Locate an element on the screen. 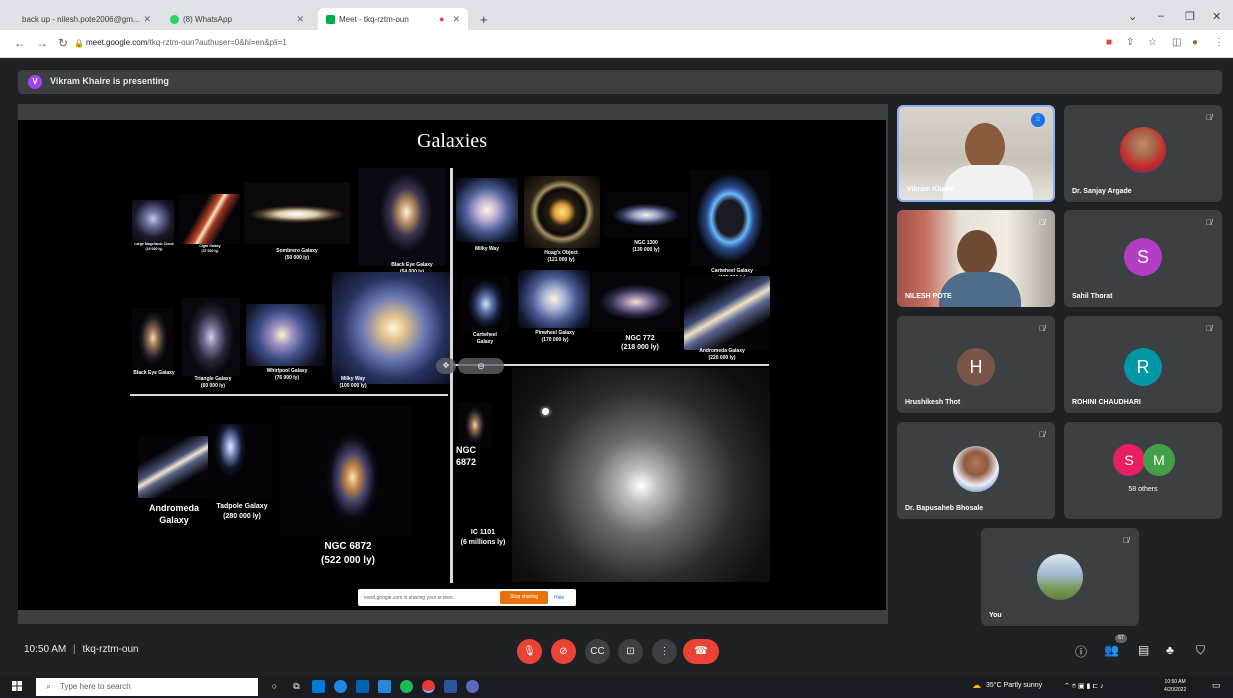  activities-icon: ♣ is located at coordinates (1170, 650).